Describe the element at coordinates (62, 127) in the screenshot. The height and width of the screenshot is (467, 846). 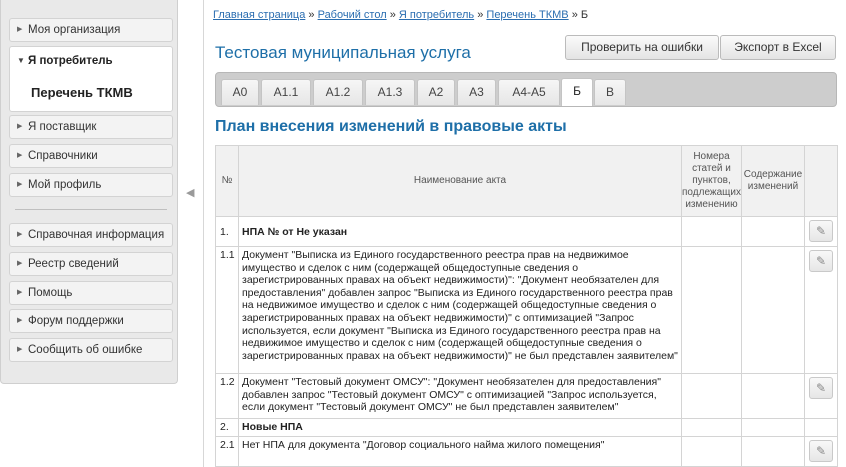
I see `sidebar-item-label: Я поставщик` at that location.